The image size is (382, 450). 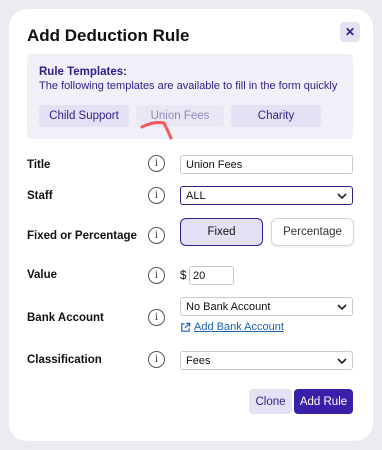 What do you see at coordinates (276, 116) in the screenshot?
I see `template-charity-button: Charity` at bounding box center [276, 116].